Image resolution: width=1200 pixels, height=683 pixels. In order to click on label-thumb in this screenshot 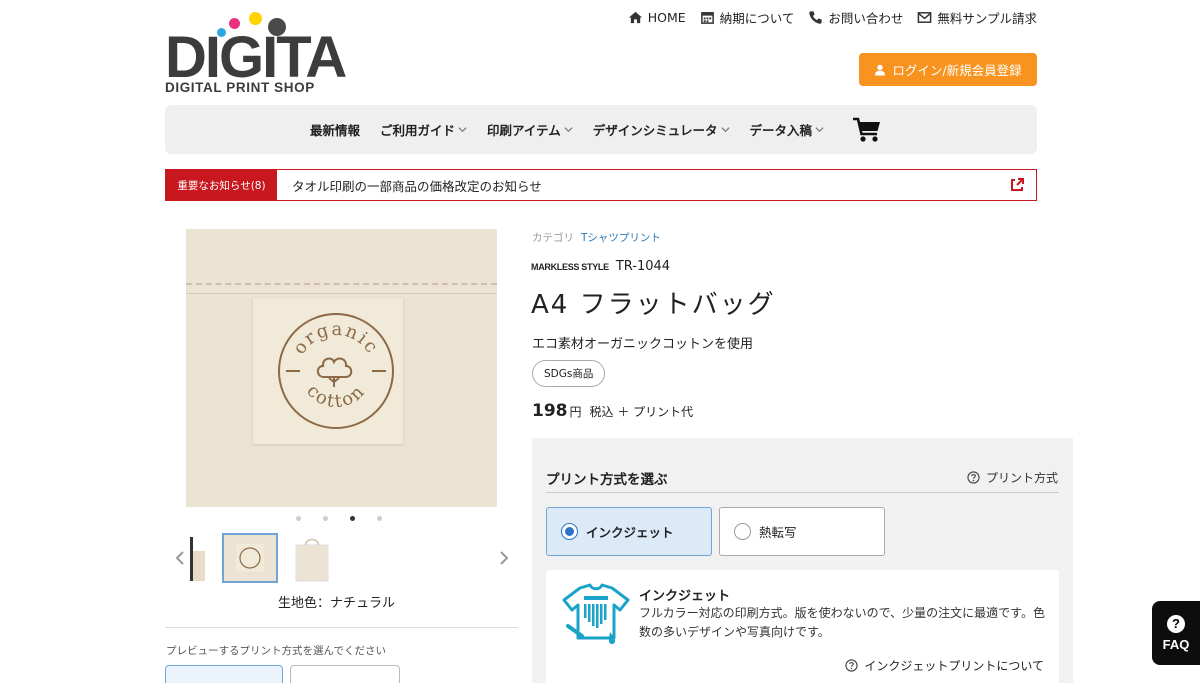, I will do `click(250, 558)`.